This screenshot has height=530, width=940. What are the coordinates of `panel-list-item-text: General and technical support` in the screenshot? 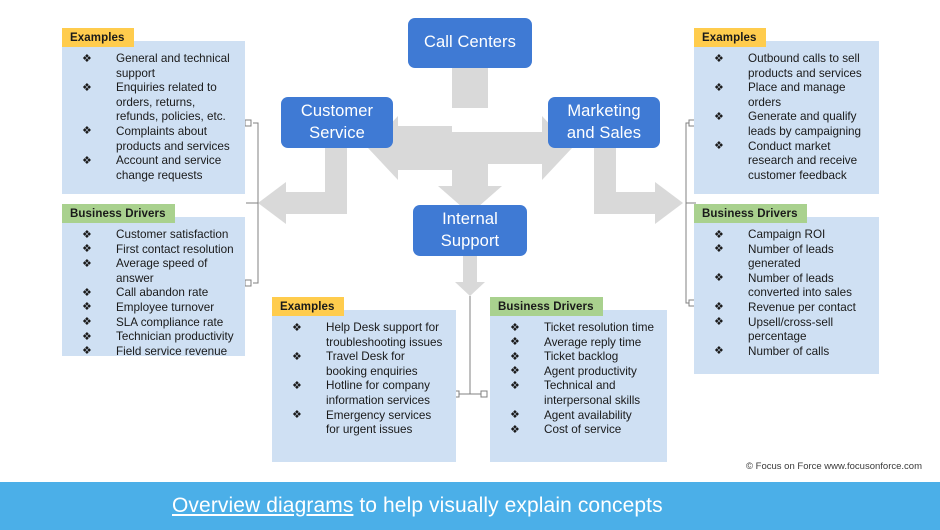 It's located at (173, 66).